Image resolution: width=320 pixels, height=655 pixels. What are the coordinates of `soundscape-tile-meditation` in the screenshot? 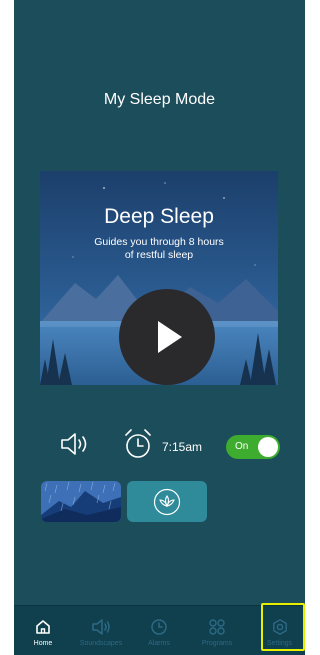 It's located at (167, 501).